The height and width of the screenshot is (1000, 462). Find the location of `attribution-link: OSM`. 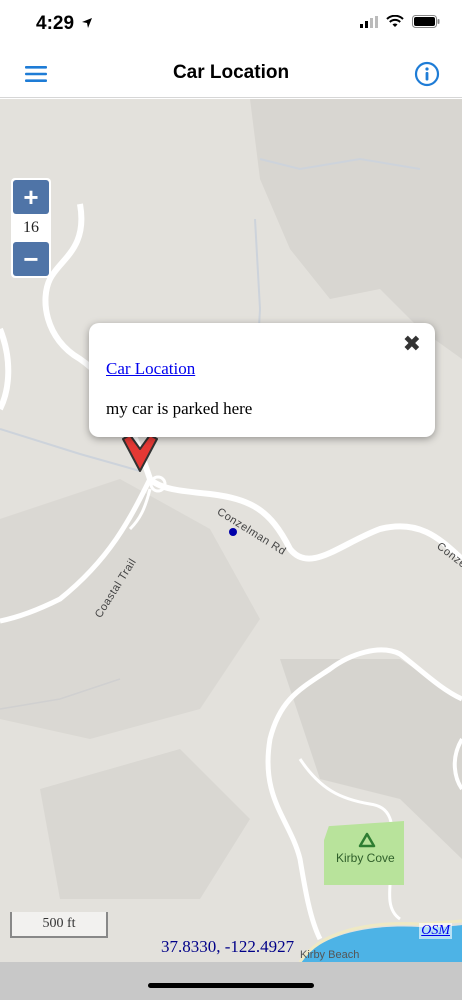

attribution-link: OSM is located at coordinates (435, 931).